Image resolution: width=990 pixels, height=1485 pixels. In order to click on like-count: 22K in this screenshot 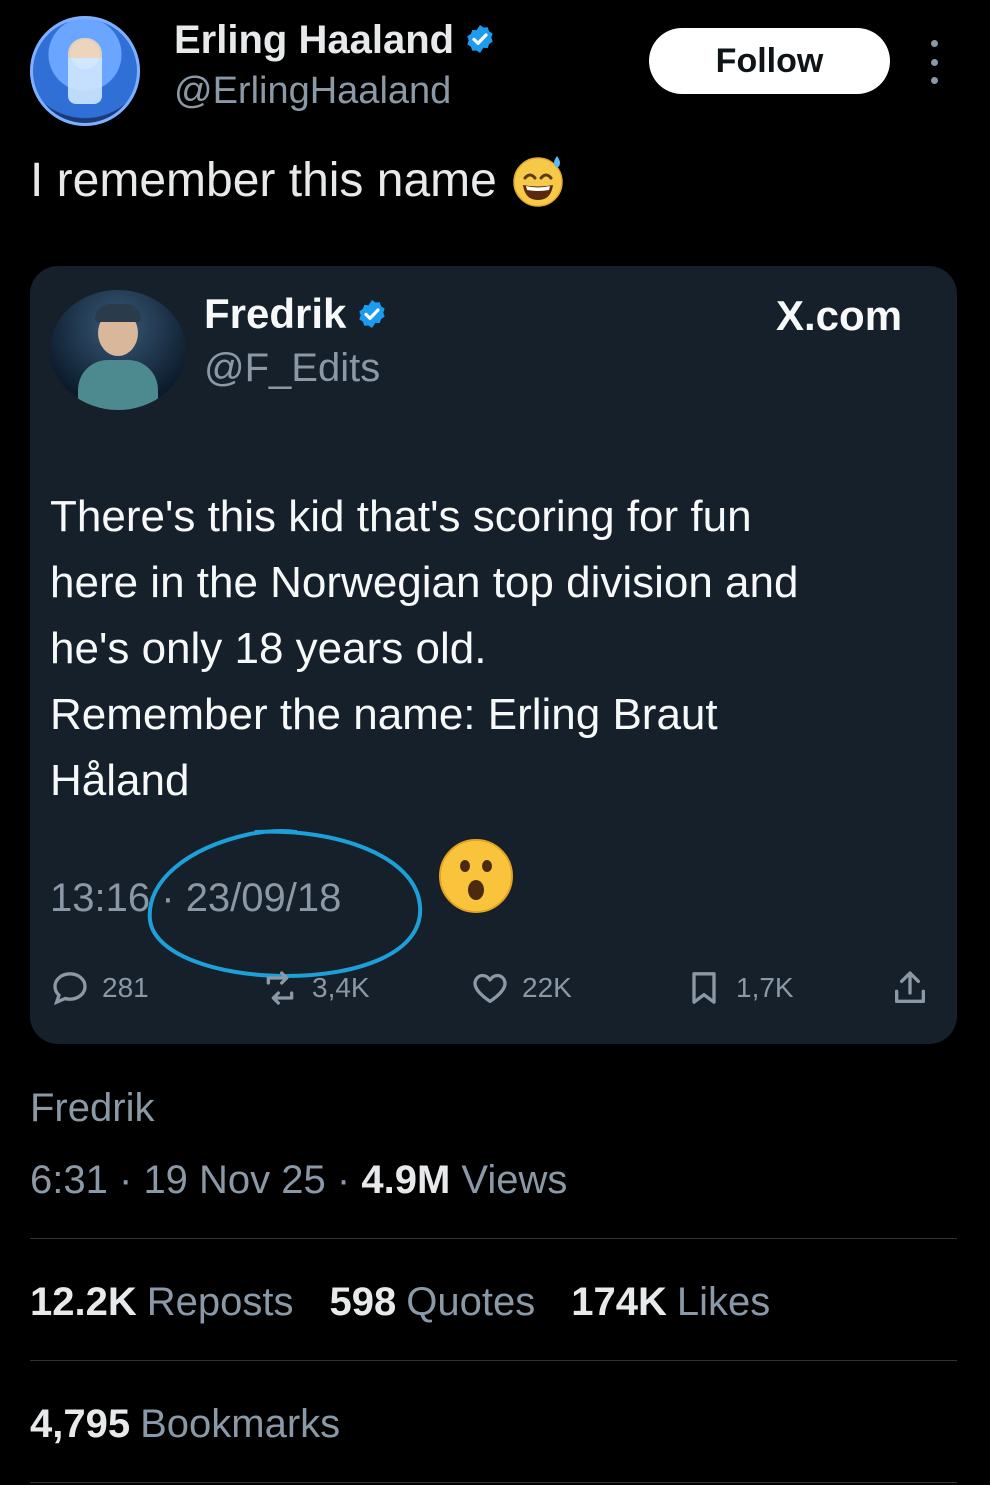, I will do `click(547, 987)`.